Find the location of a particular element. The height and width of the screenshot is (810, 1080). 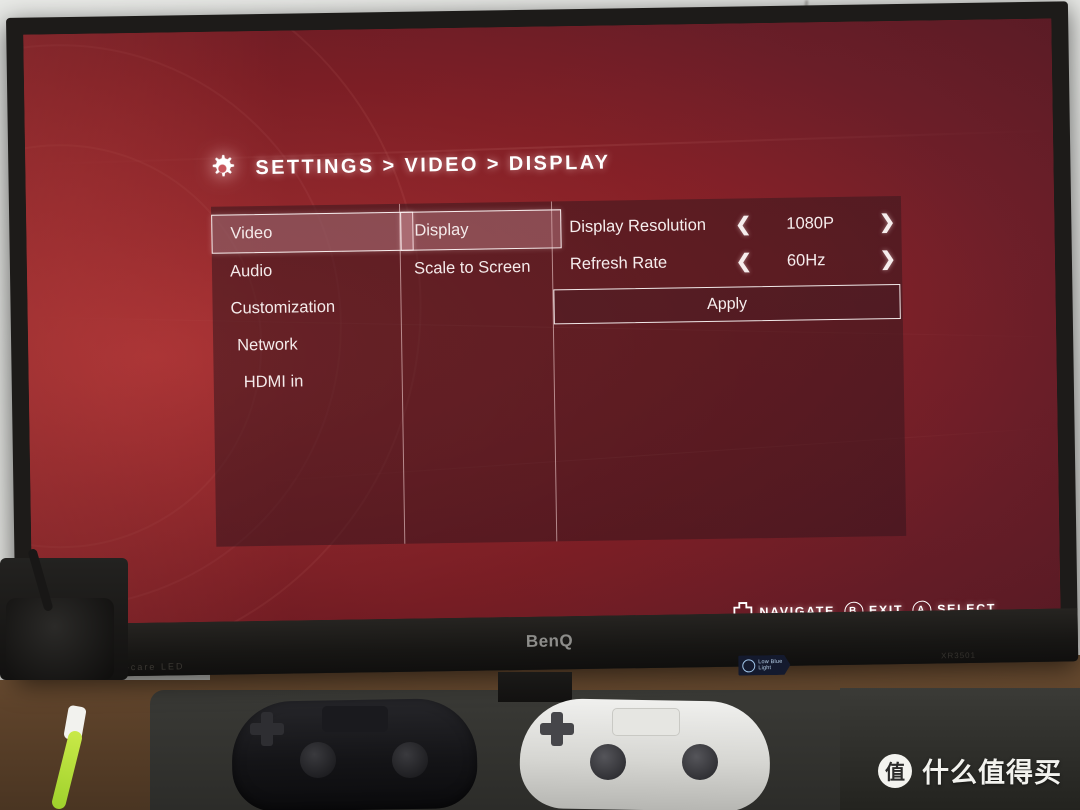

sidebar-item-hdmi-in: HDMI in is located at coordinates (307, 382).